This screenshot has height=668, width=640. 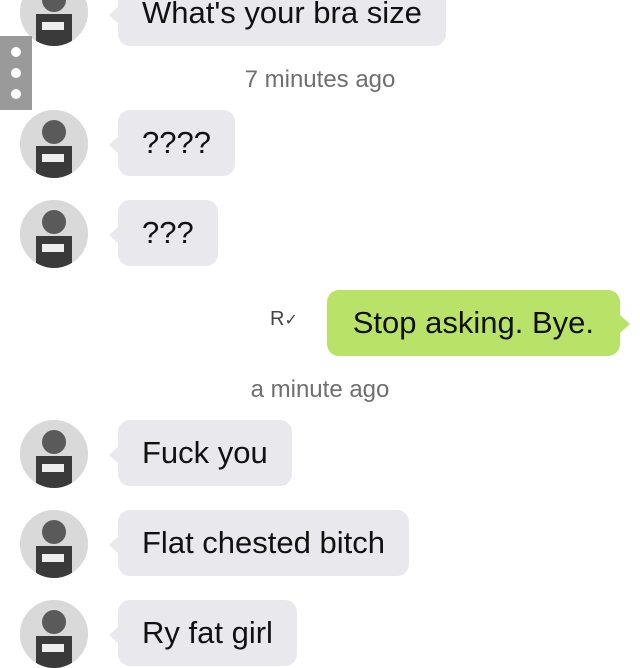 I want to click on message-bubble: Ry fat girl, so click(x=203, y=633).